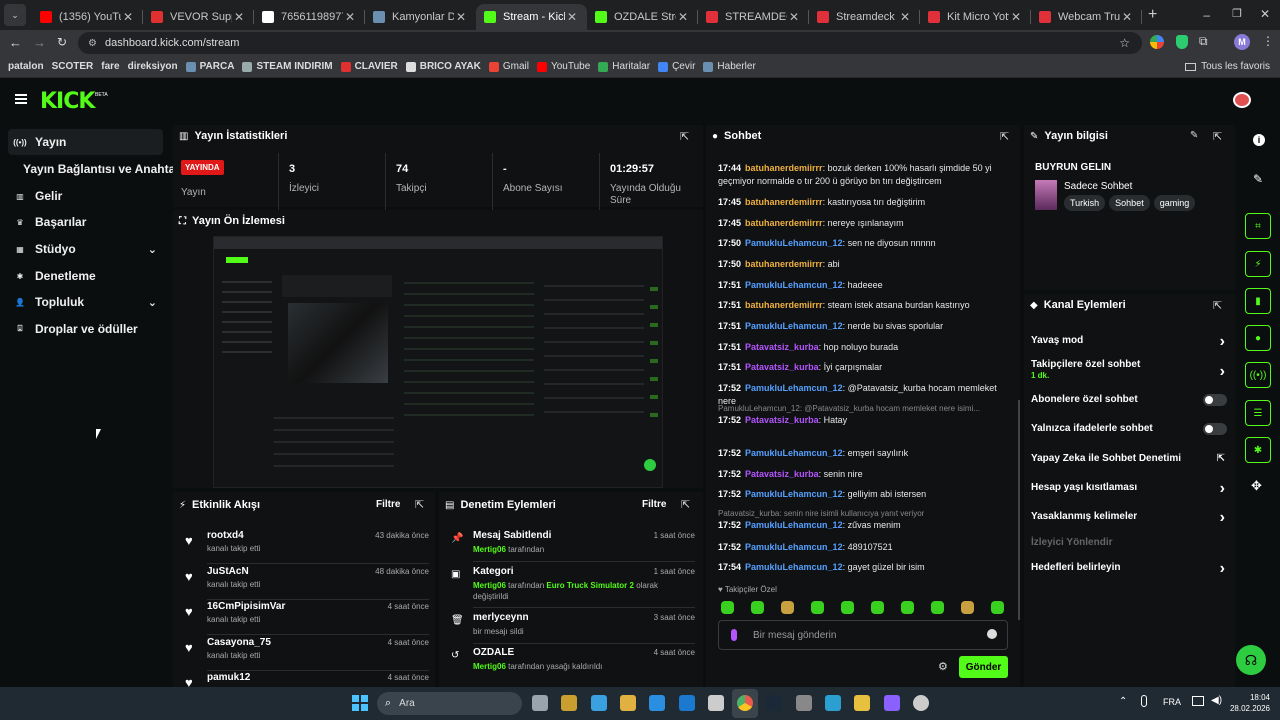 The width and height of the screenshot is (1280, 720). Describe the element at coordinates (803, 703) in the screenshot. I see `epic-icon` at that location.